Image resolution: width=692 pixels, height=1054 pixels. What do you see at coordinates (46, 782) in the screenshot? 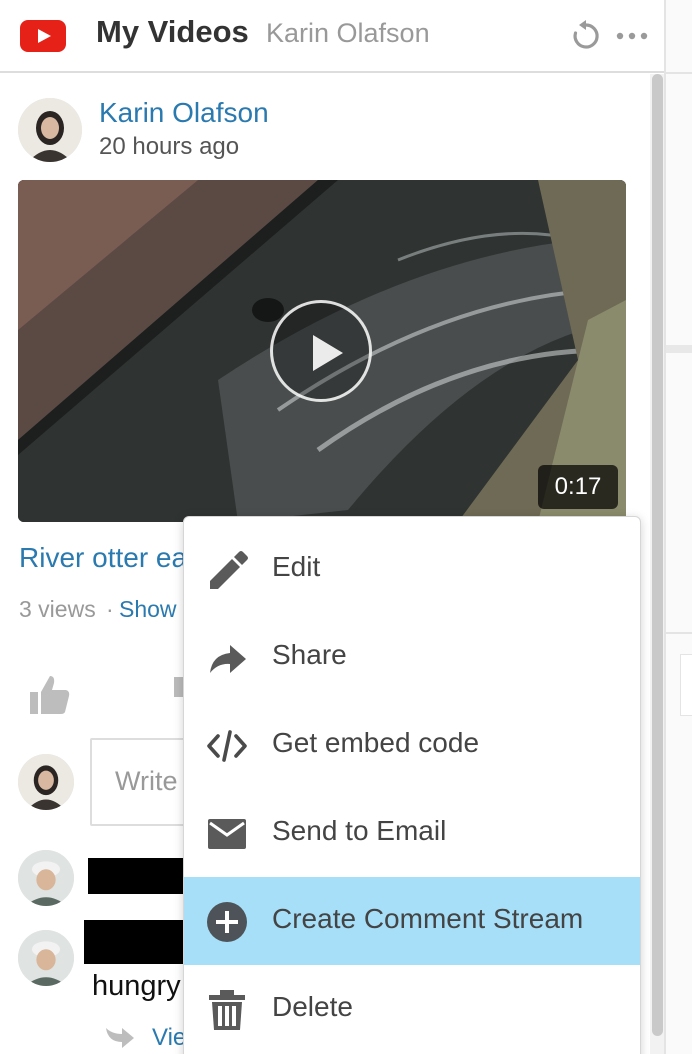
I see `current-user-avatar` at bounding box center [46, 782].